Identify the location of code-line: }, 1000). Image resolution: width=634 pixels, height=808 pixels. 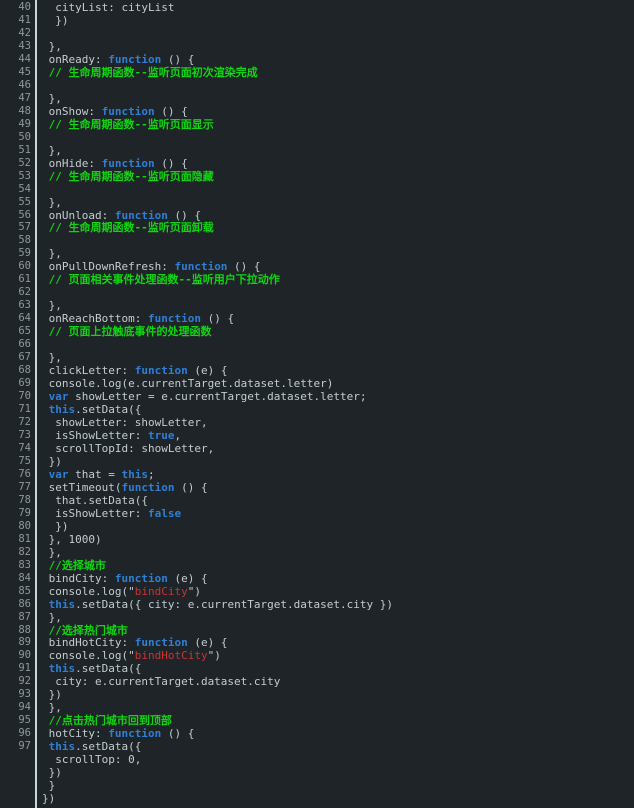
(338, 539).